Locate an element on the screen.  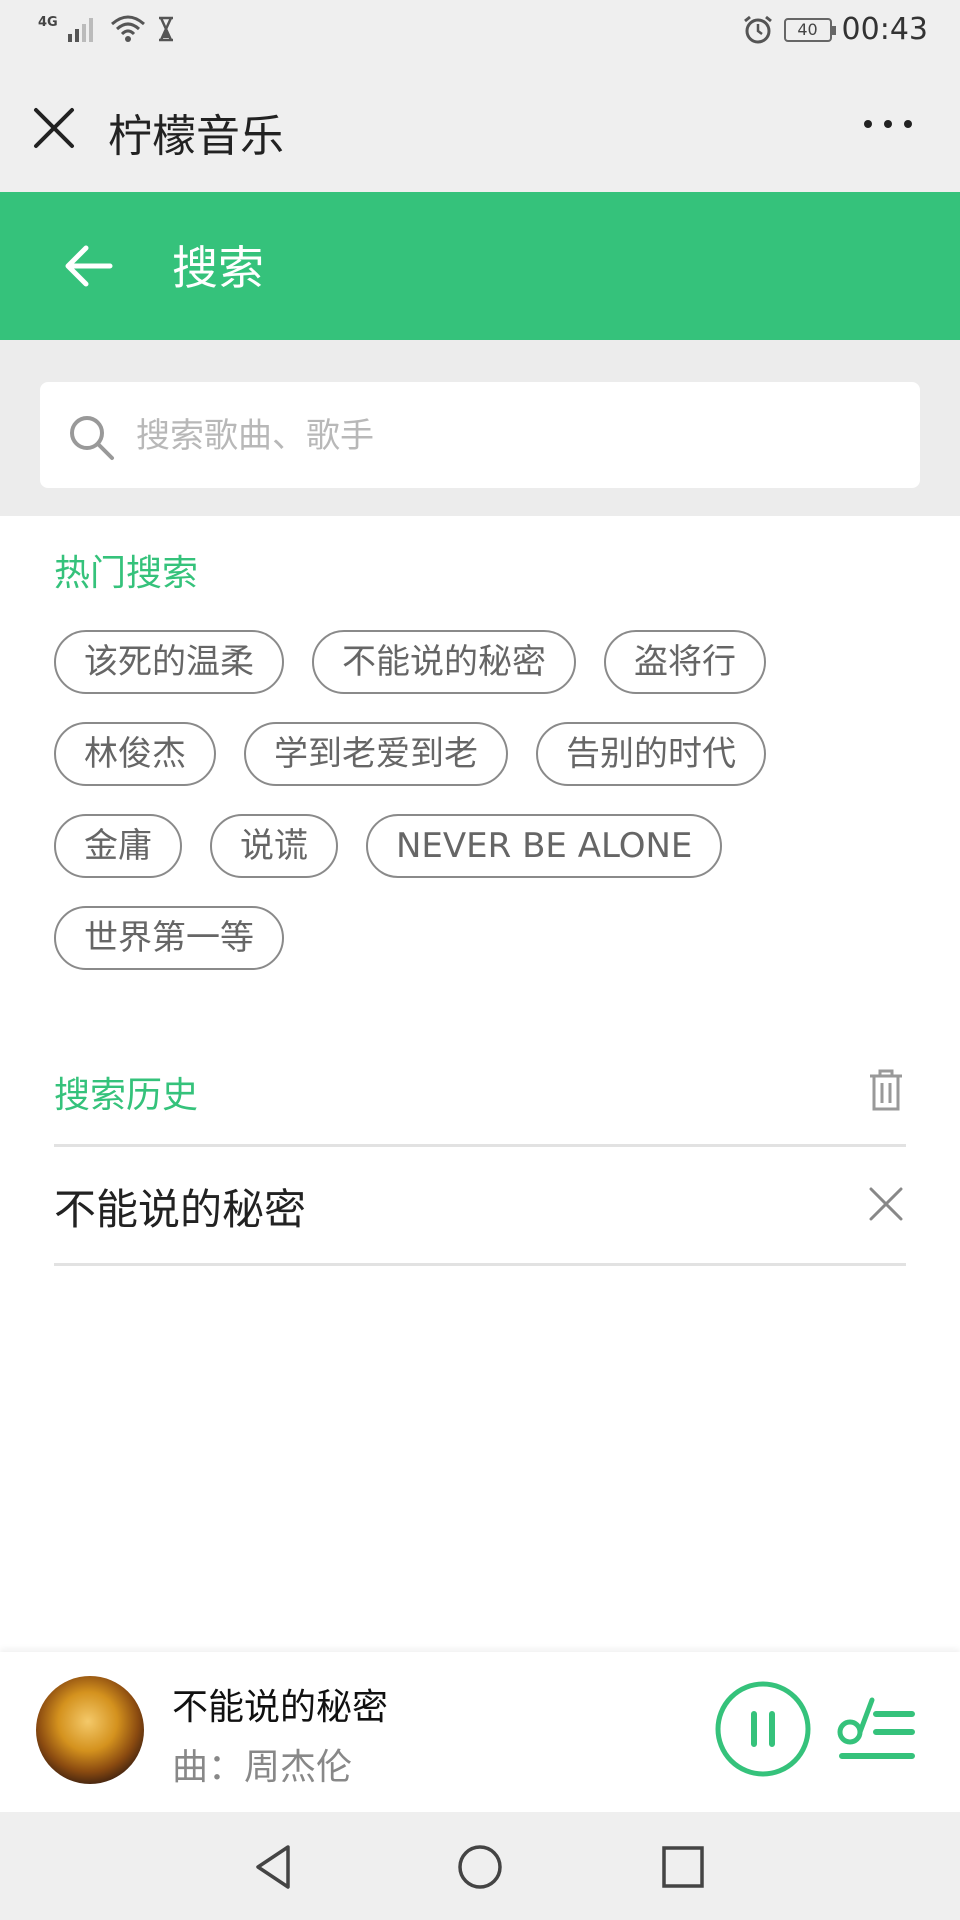
pause-icon is located at coordinates (763, 1729).